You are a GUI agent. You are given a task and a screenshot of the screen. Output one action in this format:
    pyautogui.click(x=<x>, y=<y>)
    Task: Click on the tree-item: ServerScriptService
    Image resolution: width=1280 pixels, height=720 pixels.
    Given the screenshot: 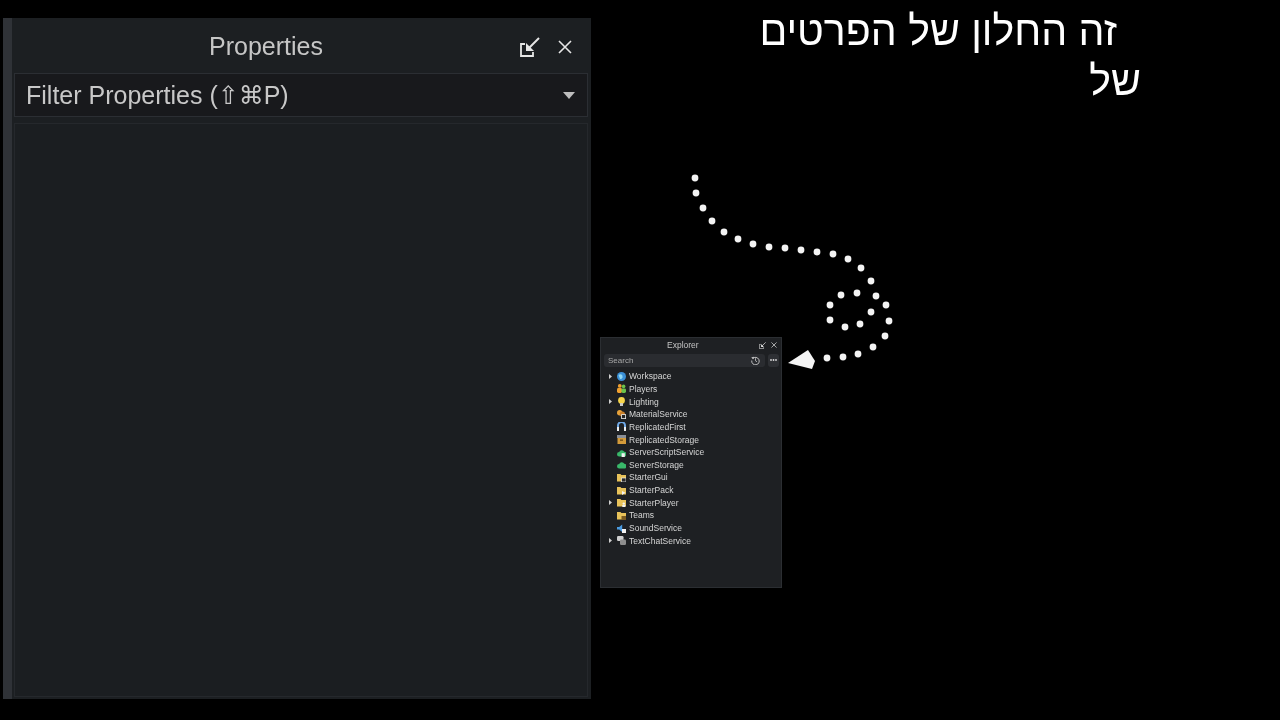 What is the action you would take?
    pyautogui.click(x=667, y=452)
    